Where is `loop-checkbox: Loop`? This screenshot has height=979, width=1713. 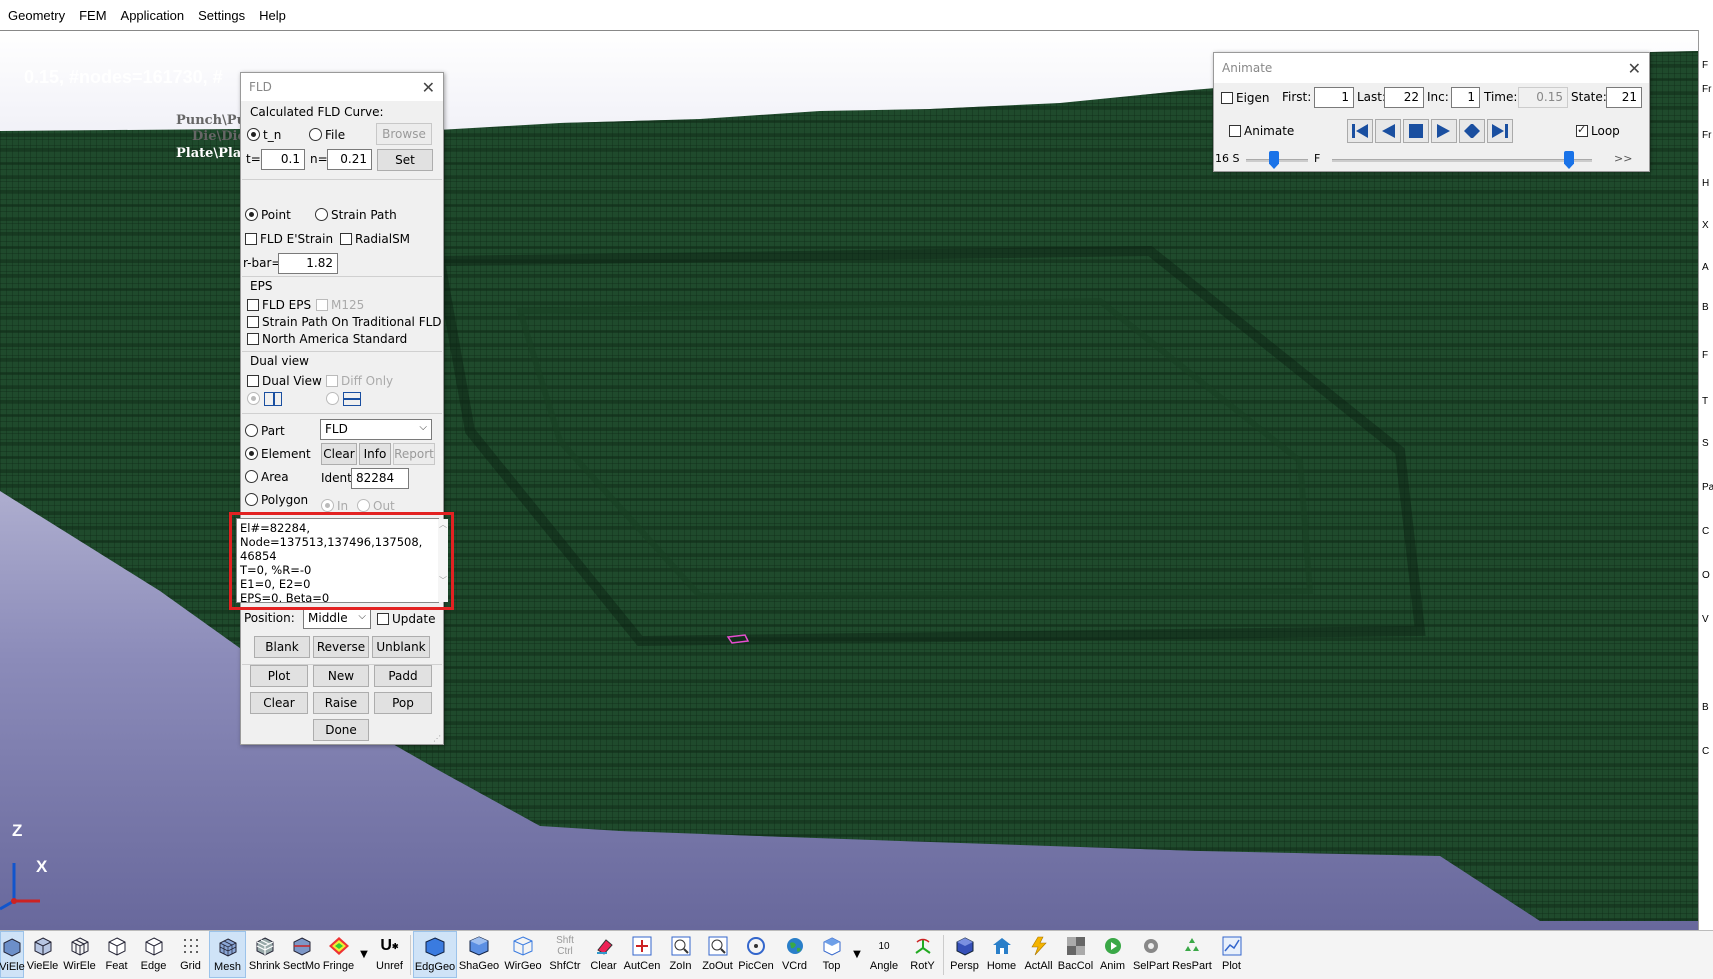
loop-checkbox: Loop is located at coordinates (1598, 130).